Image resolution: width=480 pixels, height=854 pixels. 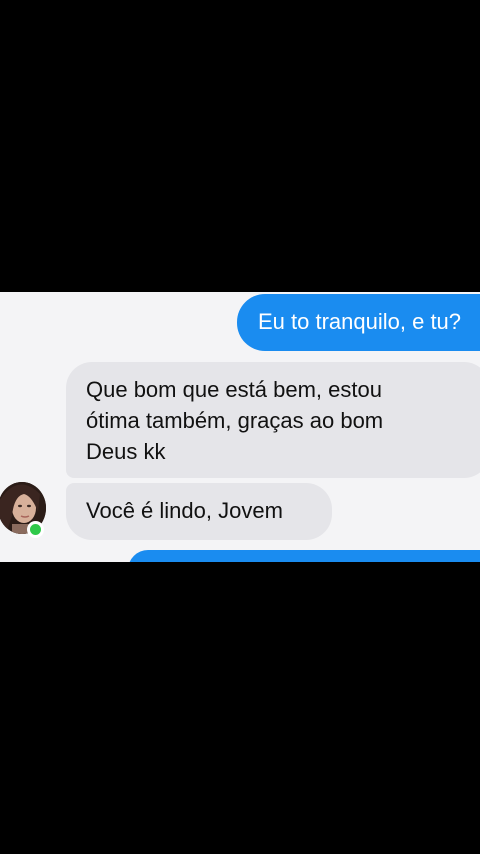 What do you see at coordinates (35, 529) in the screenshot?
I see `online-status-indicator` at bounding box center [35, 529].